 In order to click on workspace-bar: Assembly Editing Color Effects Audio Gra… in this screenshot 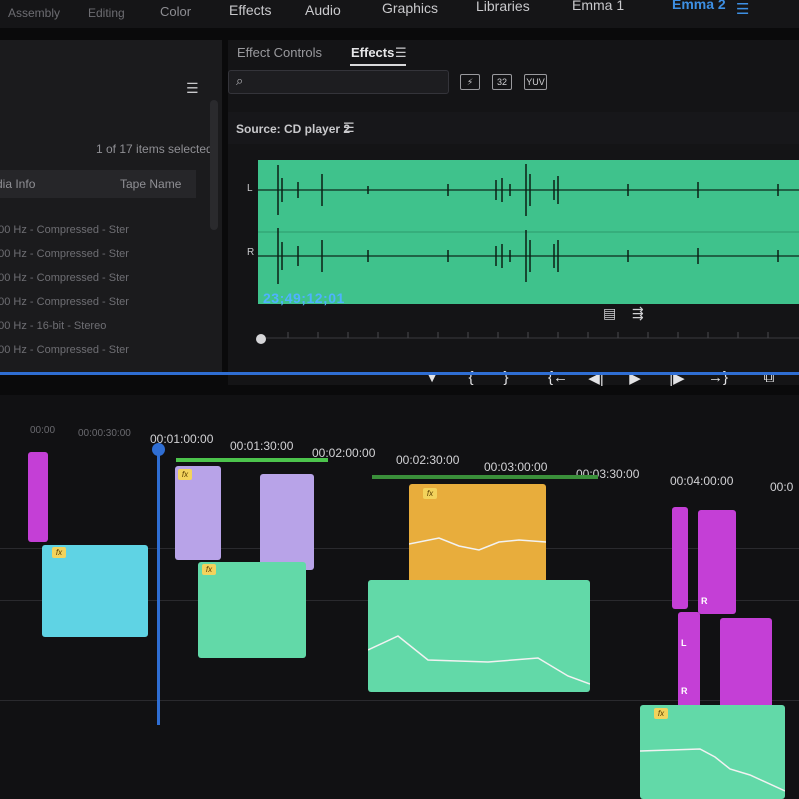, I will do `click(399, 14)`.